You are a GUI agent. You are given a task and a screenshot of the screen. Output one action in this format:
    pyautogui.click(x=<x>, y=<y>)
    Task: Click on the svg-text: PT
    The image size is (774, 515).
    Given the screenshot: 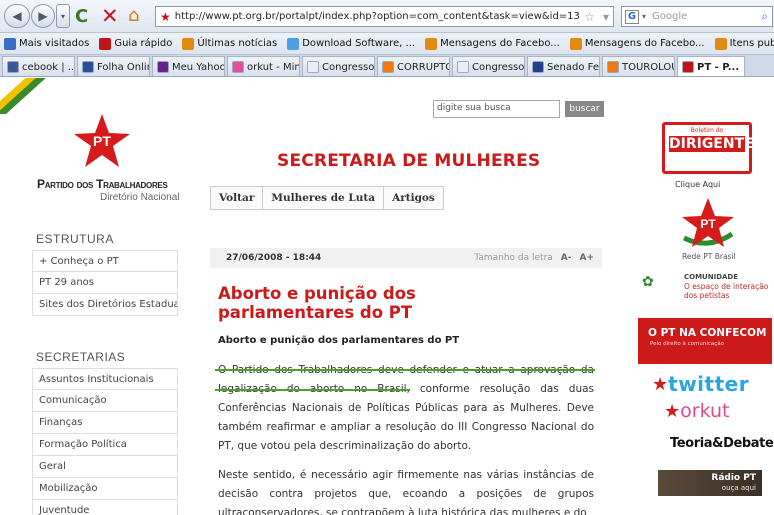 What is the action you would take?
    pyautogui.click(x=102, y=141)
    